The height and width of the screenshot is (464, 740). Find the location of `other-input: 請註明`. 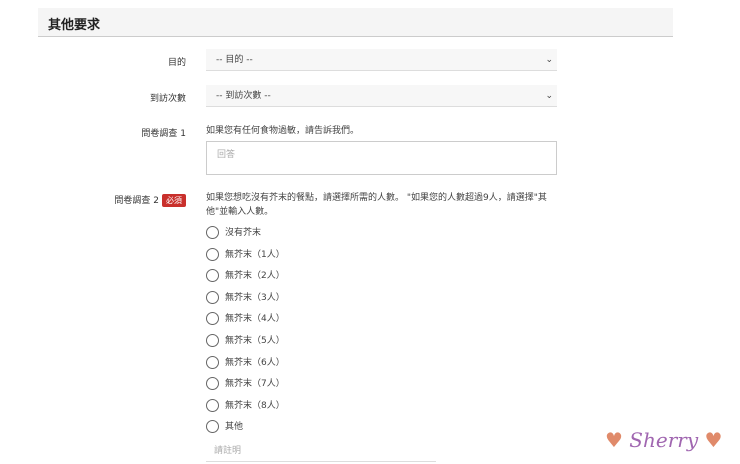

other-input: 請註明 is located at coordinates (321, 451).